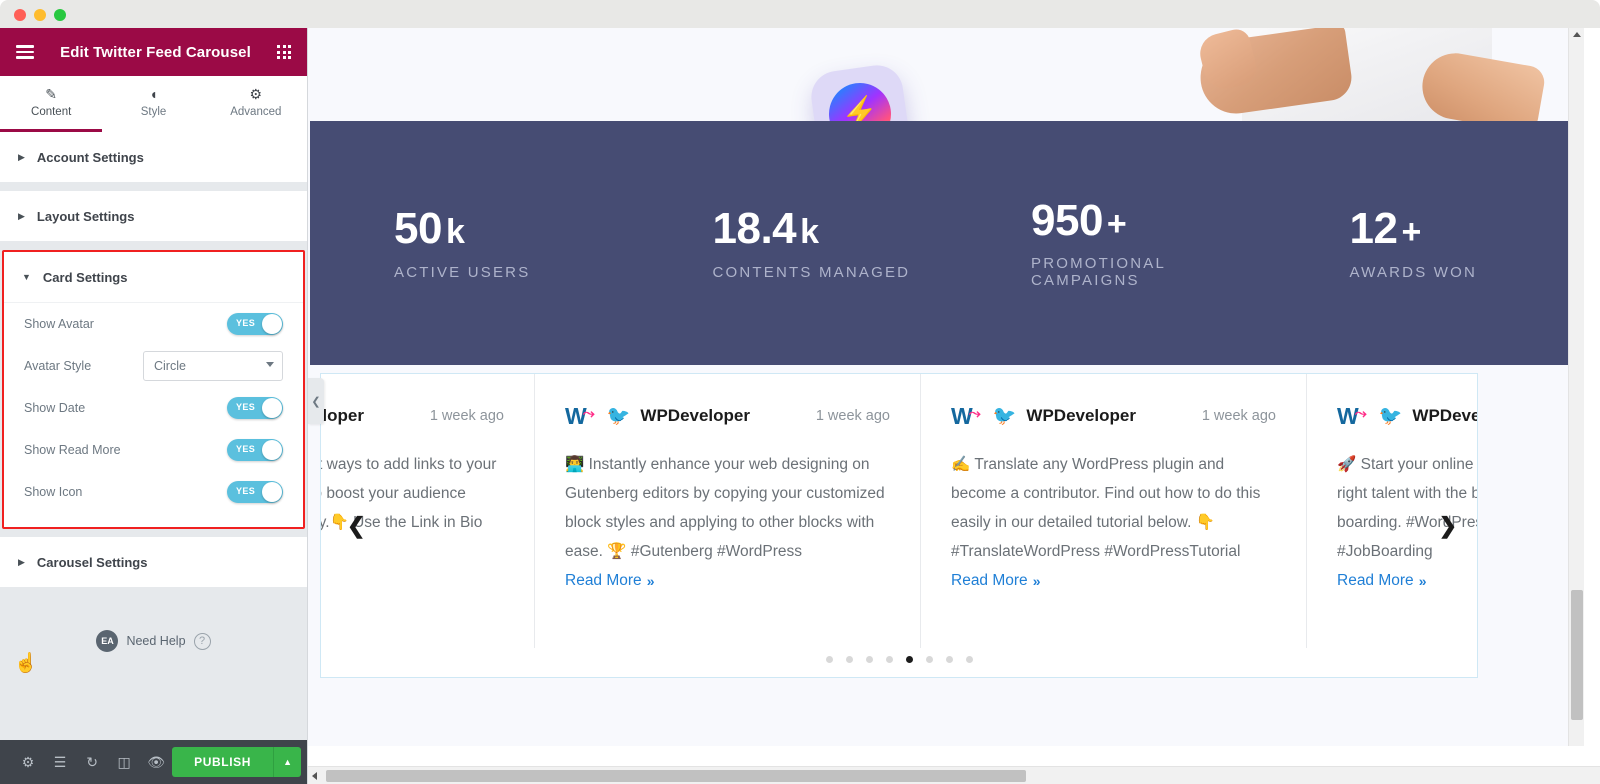 This screenshot has width=1600, height=784. Describe the element at coordinates (830, 229) in the screenshot. I see `stat-number: 18.4 k` at that location.